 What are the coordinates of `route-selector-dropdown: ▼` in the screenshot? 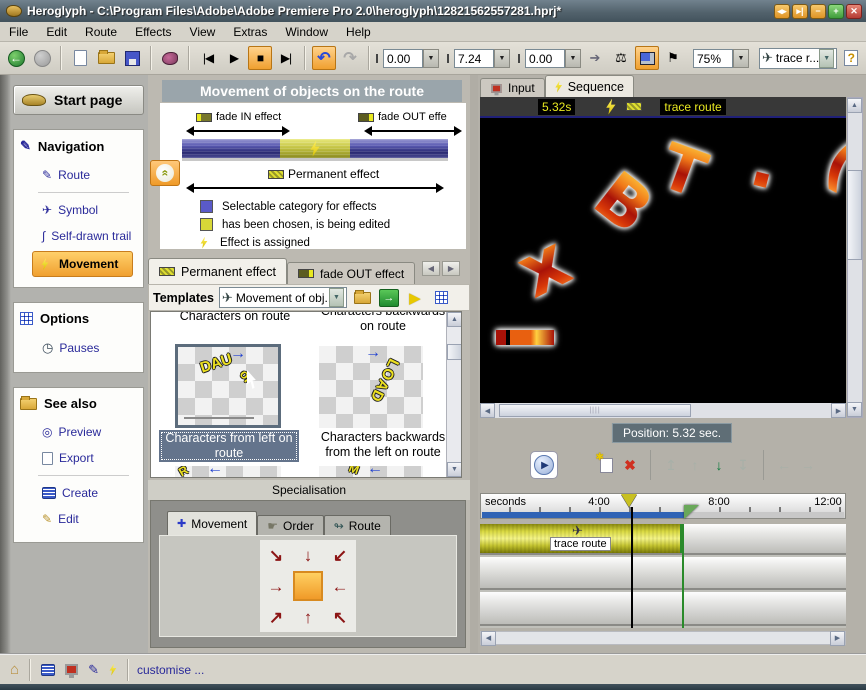 It's located at (827, 58).